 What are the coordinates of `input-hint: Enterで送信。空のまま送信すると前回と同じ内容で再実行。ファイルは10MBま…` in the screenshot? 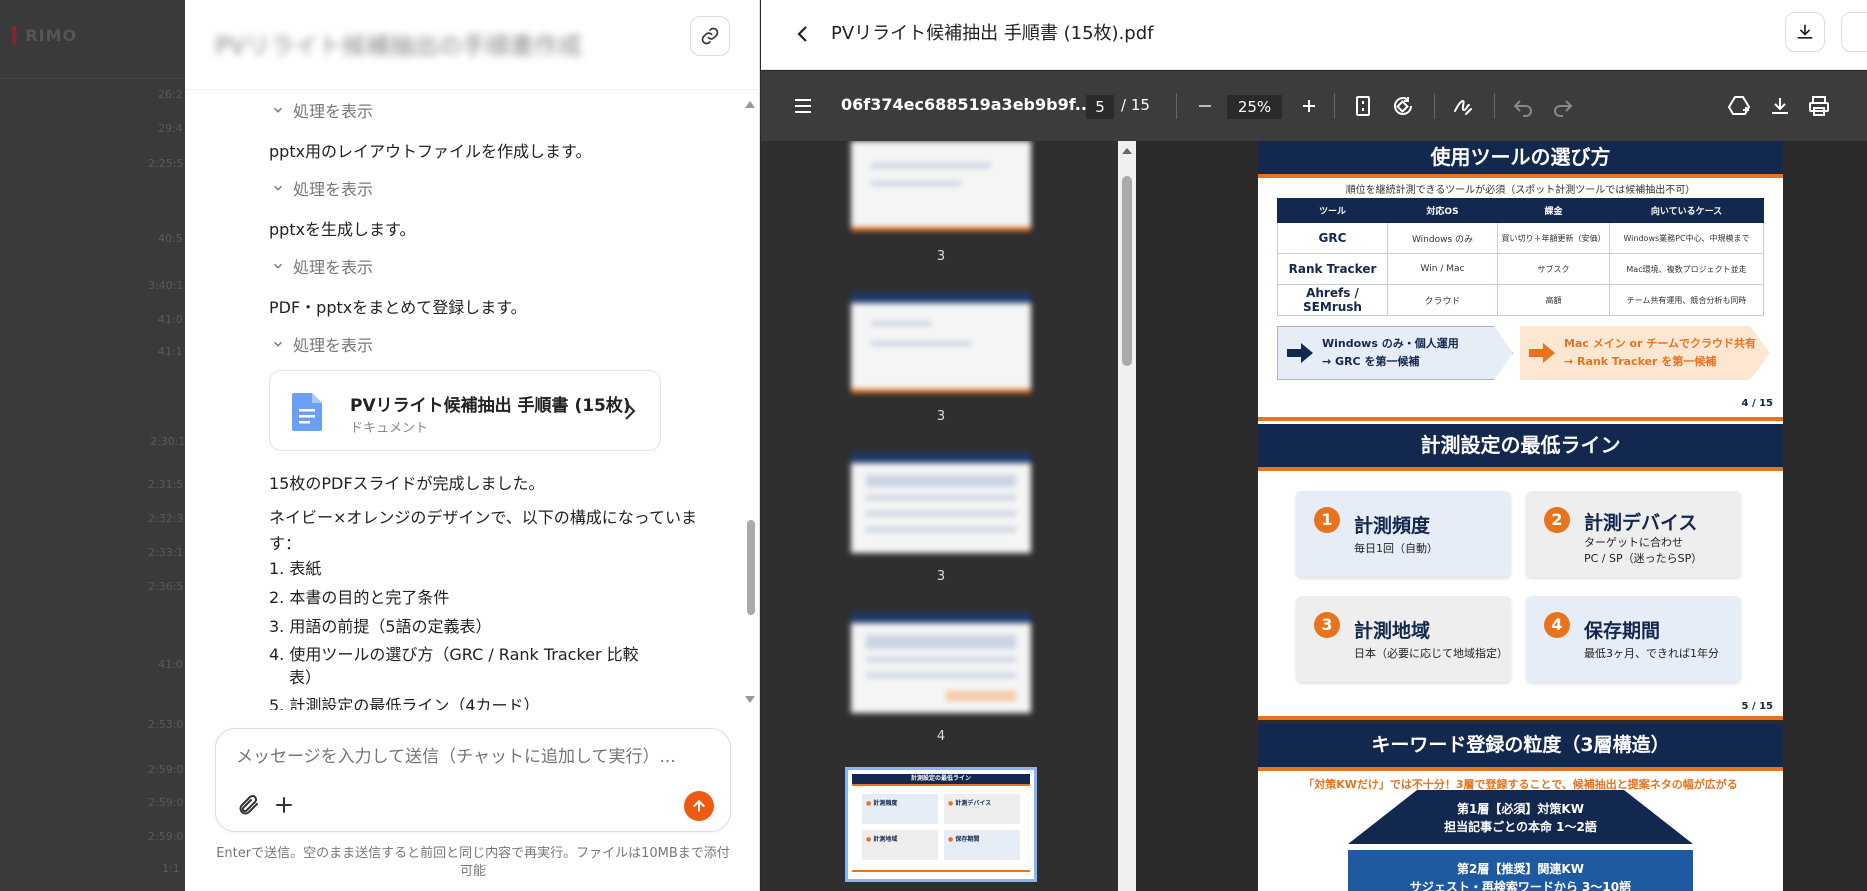 It's located at (473, 862).